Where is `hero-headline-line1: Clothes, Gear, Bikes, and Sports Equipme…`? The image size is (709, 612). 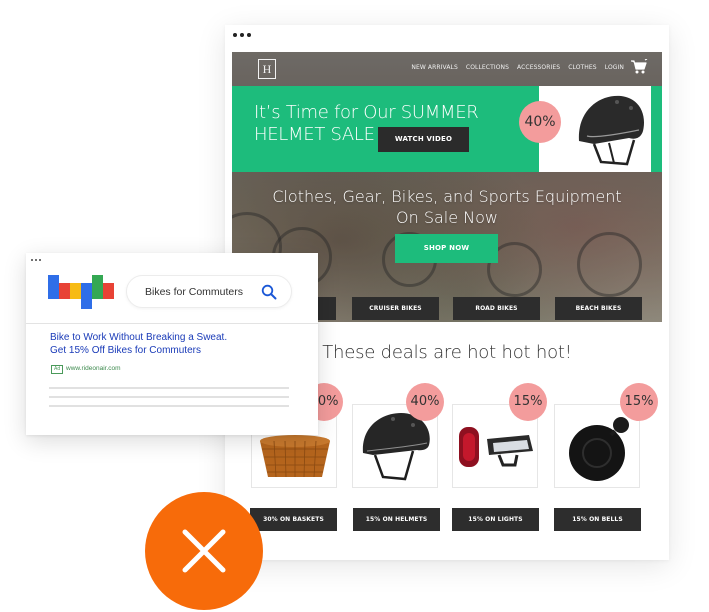
hero-headline-line1: Clothes, Gear, Bikes, and Sports Equipme… is located at coordinates (447, 196).